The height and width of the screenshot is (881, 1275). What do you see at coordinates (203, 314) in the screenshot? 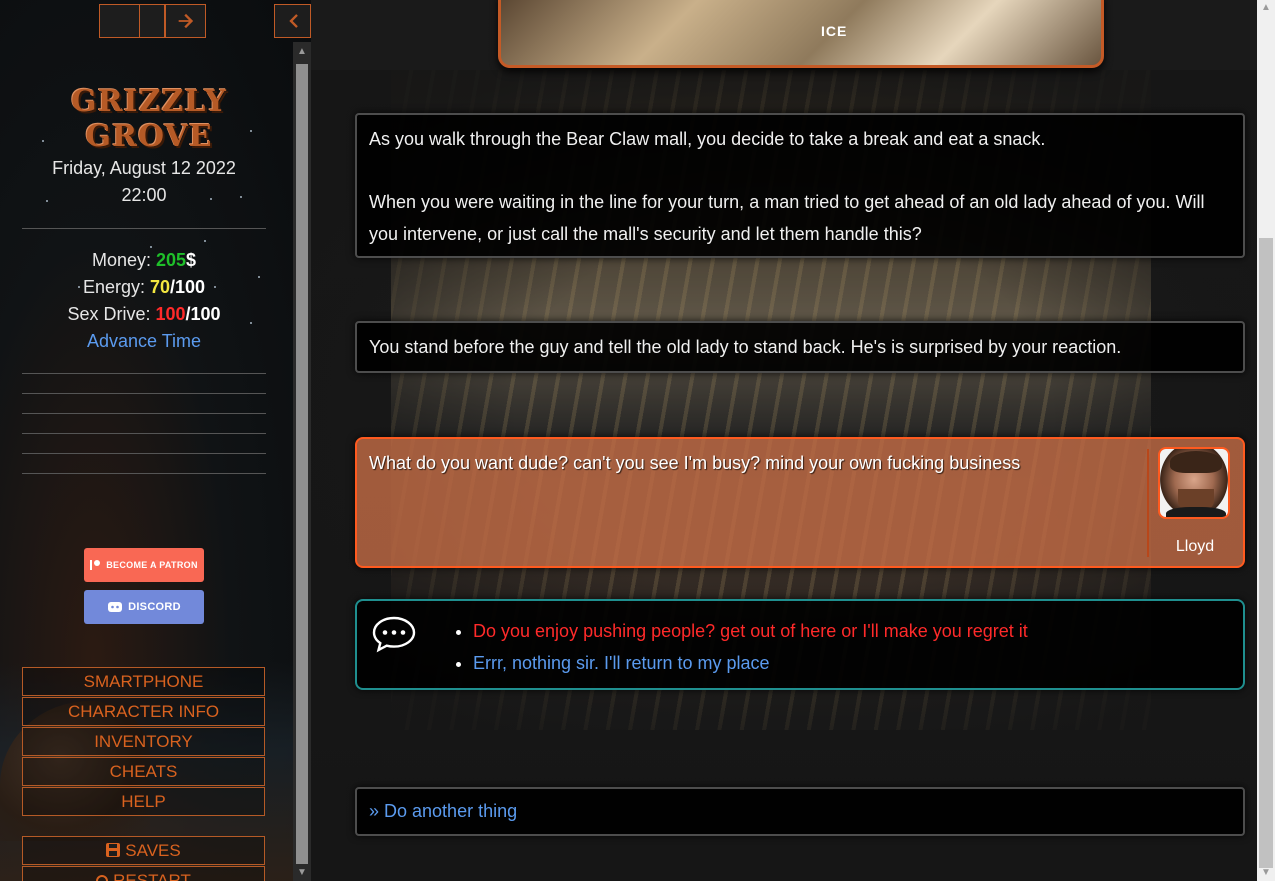
I see `sex-drive-max: /100` at bounding box center [203, 314].